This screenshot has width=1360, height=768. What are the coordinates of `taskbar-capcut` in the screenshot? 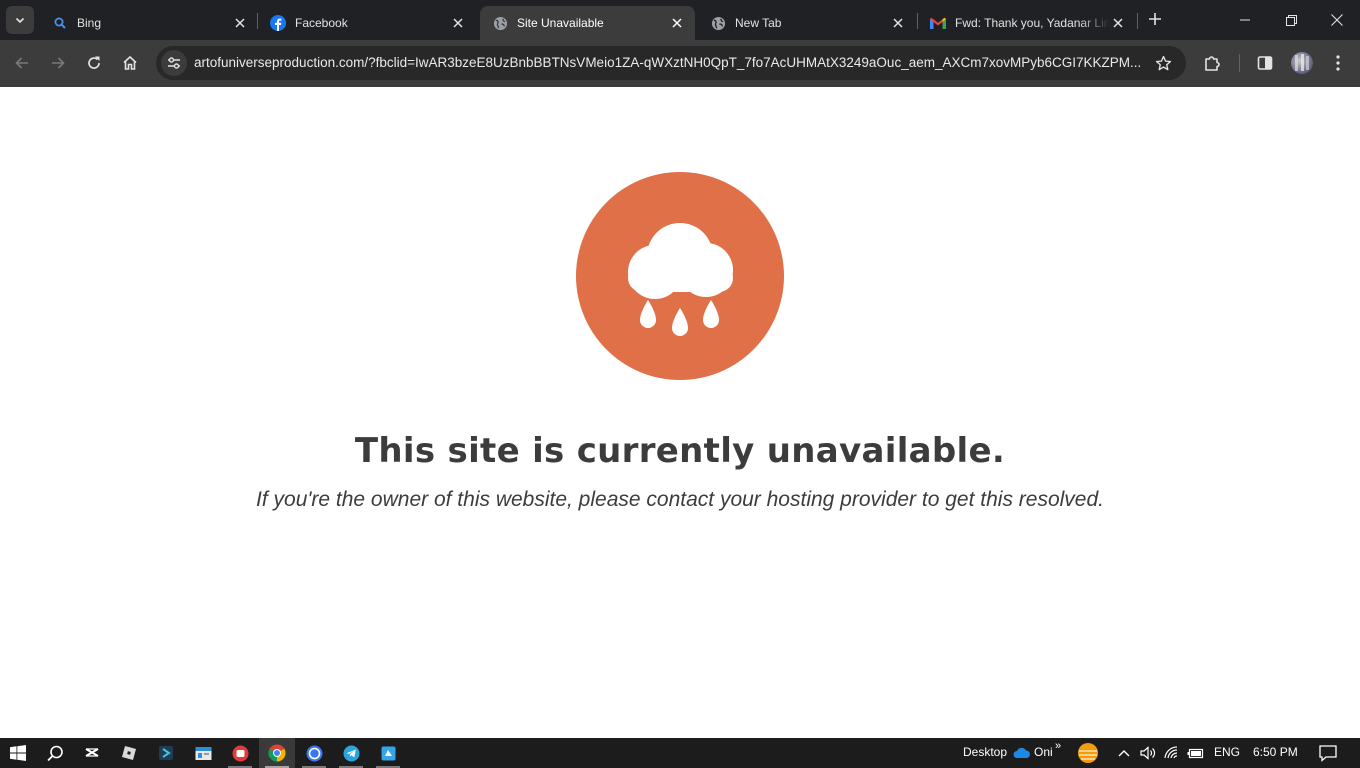 It's located at (92, 753).